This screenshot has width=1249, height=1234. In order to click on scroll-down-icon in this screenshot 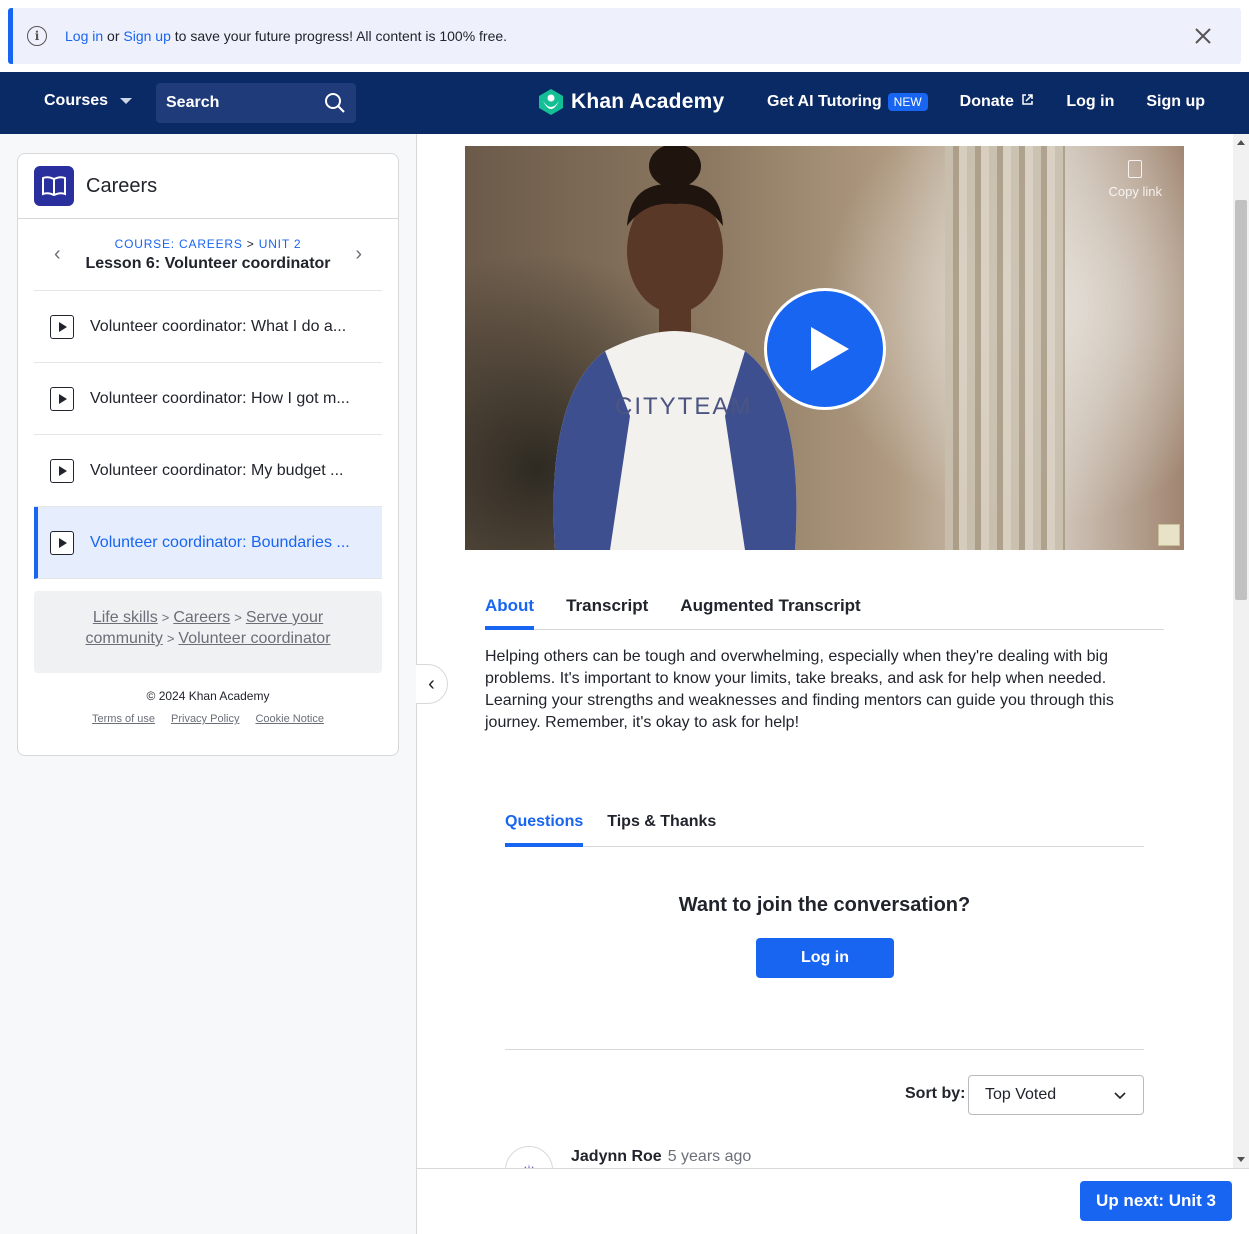, I will do `click(1241, 1159)`.